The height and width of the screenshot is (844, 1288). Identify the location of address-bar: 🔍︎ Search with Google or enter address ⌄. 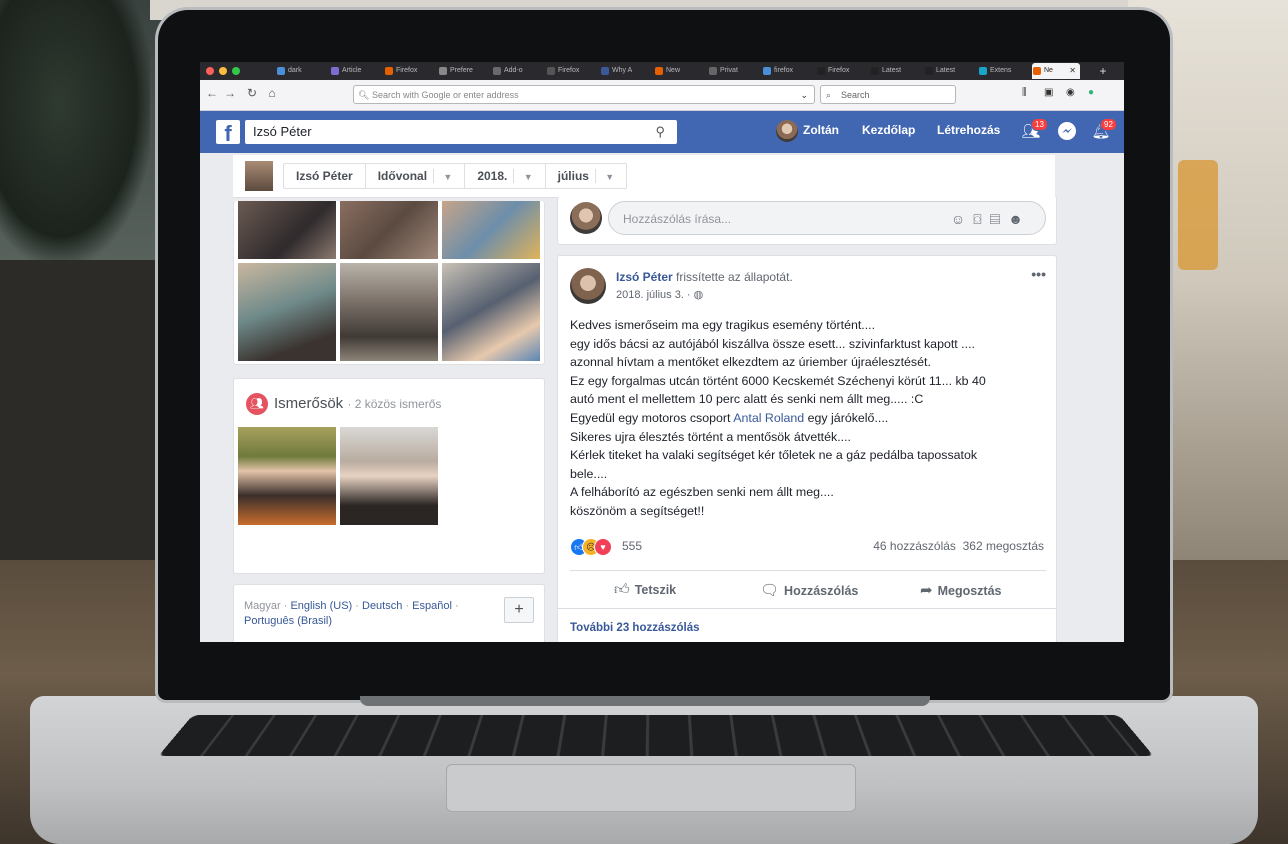
(584, 94).